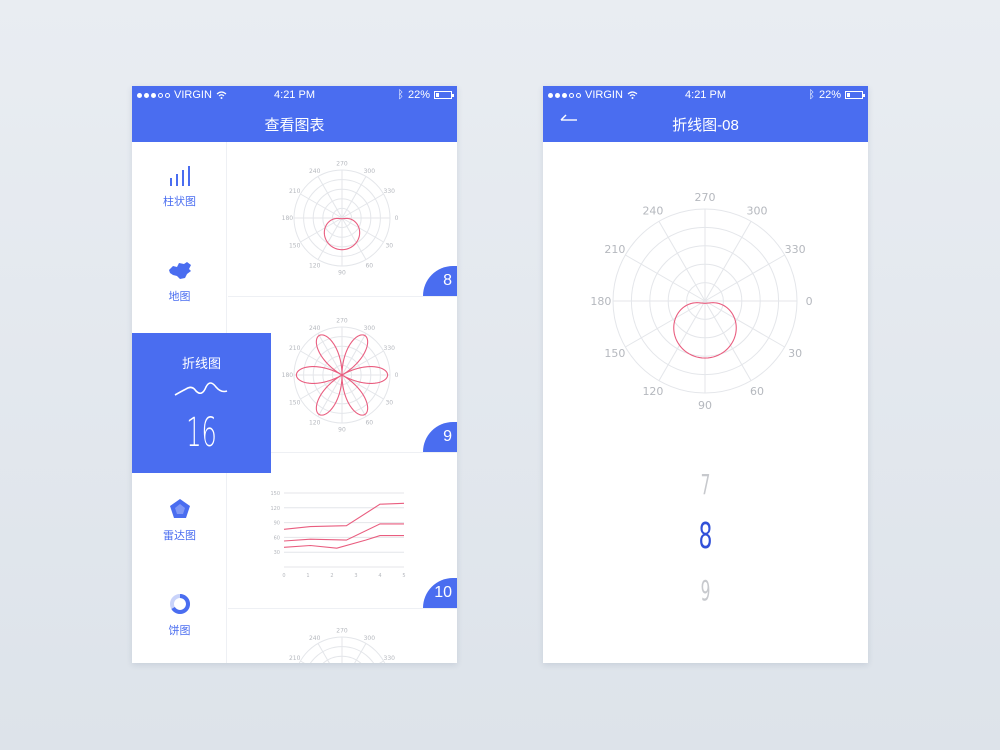 This screenshot has width=1000, height=750. What do you see at coordinates (705, 590) in the screenshot?
I see `picker-next-option: 9` at bounding box center [705, 590].